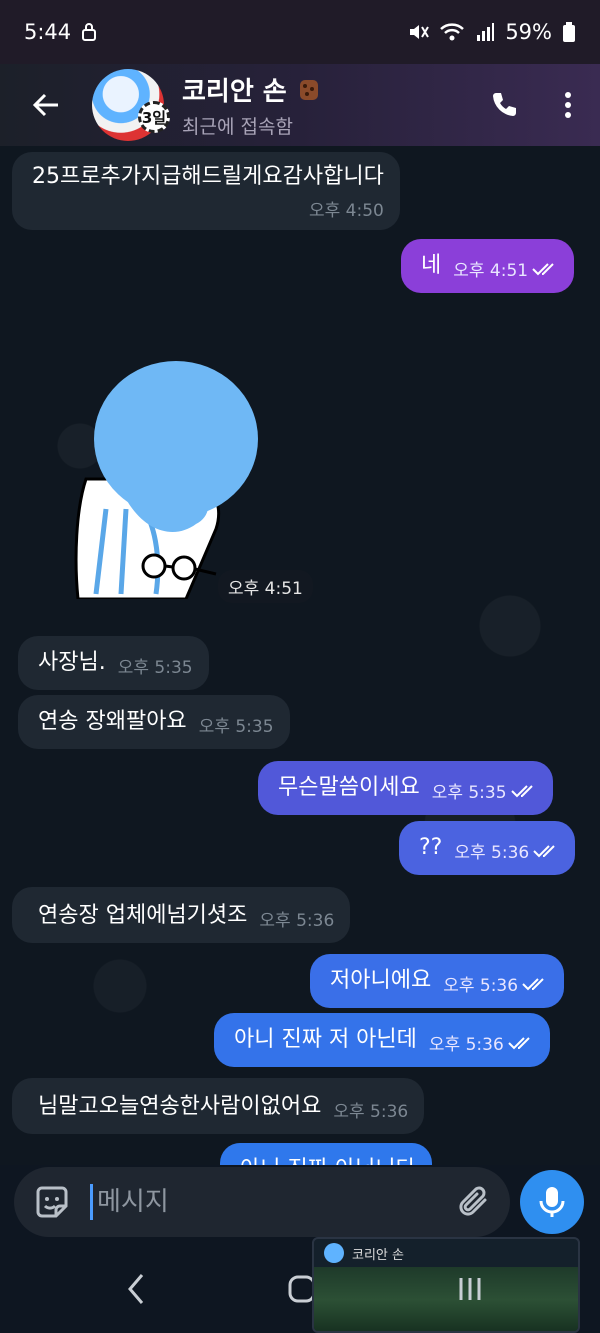 The width and height of the screenshot is (600, 1333). I want to click on more-vertical-icon, so click(568, 105).